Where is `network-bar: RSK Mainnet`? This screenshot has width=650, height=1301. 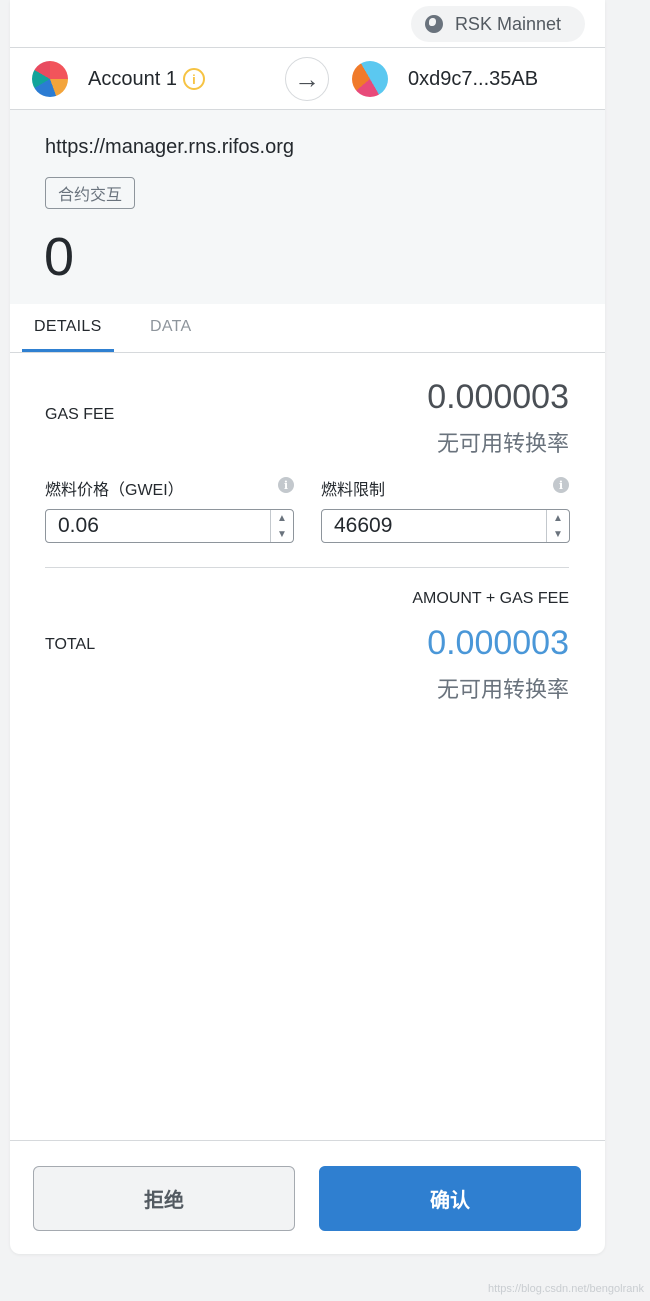
network-bar: RSK Mainnet is located at coordinates (307, 24).